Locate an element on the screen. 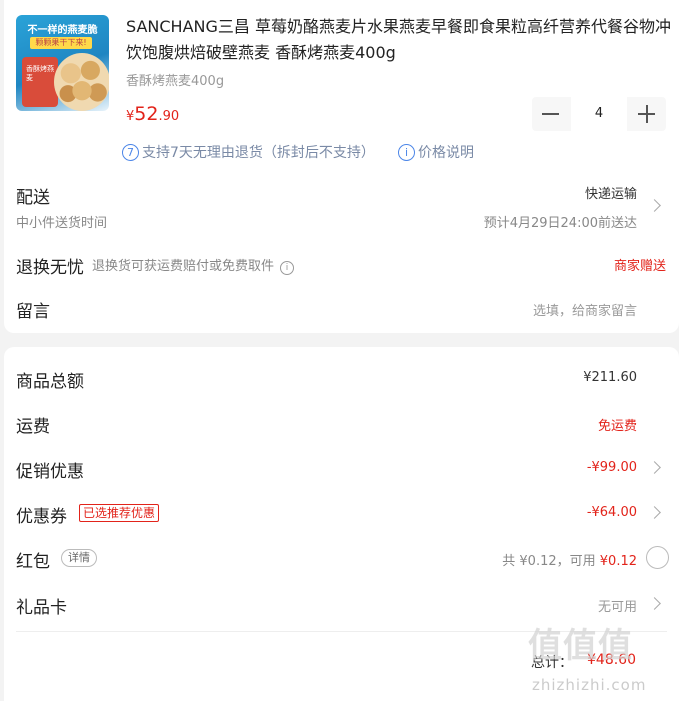 This screenshot has width=679, height=701. shipping-value: 免运费 is located at coordinates (617, 426).